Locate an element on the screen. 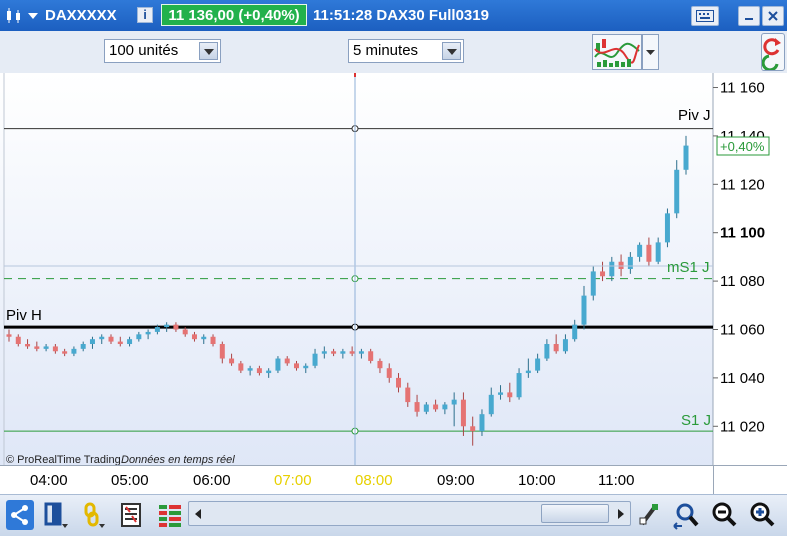 The image size is (787, 536). symbol-label: DAXXXXX is located at coordinates (81, 15).